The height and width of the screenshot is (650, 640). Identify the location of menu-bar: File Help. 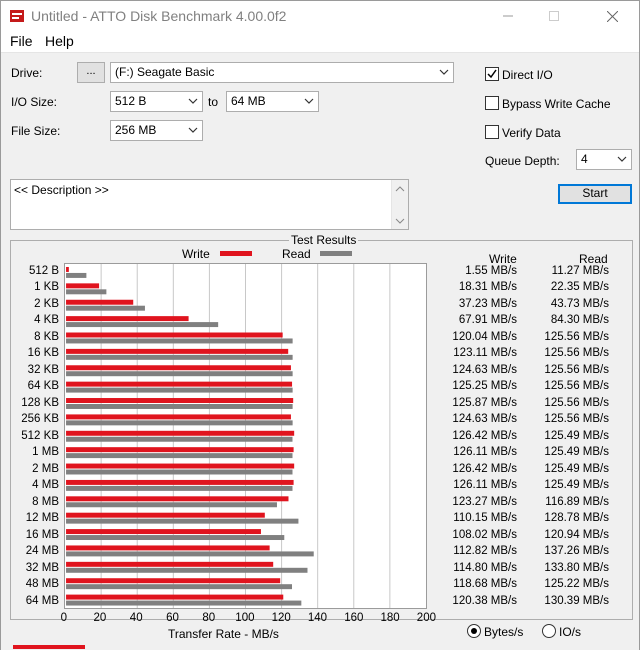
(320, 42).